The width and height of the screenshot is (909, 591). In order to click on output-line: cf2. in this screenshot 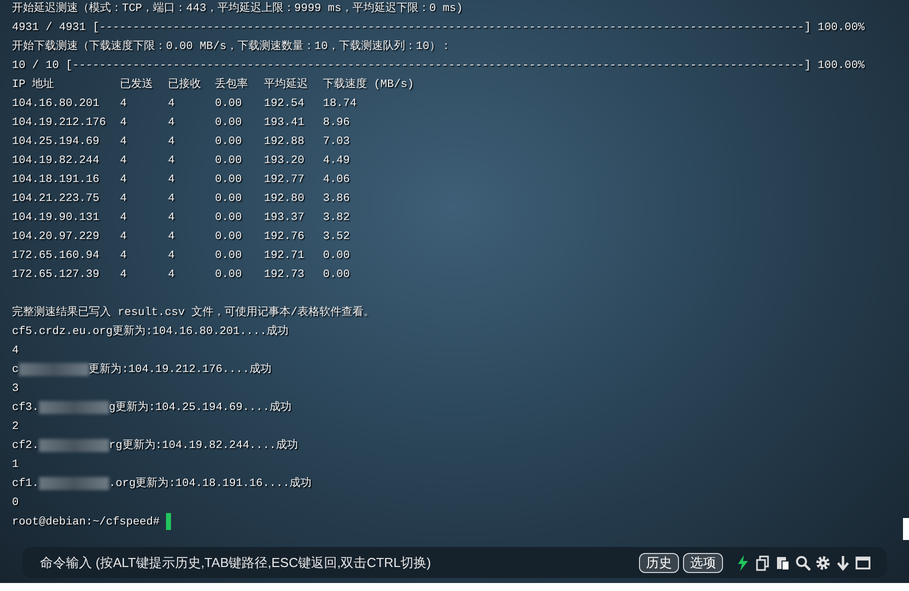, I will do `click(25, 446)`.